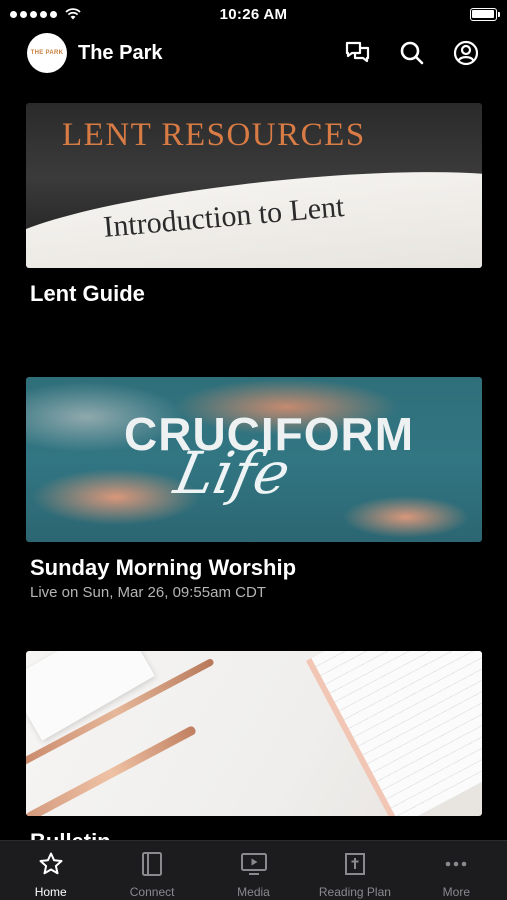 This screenshot has height=900, width=507. Describe the element at coordinates (466, 53) in the screenshot. I see `account-icon` at that location.